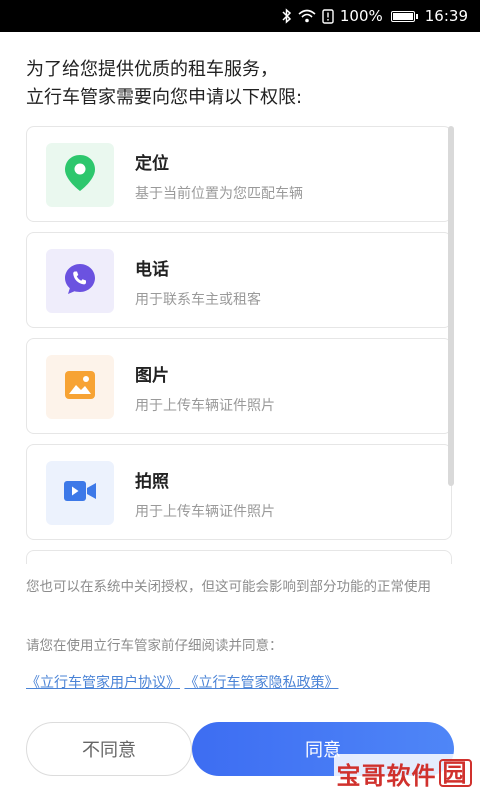  What do you see at coordinates (404, 16) in the screenshot?
I see `battery-icon` at bounding box center [404, 16].